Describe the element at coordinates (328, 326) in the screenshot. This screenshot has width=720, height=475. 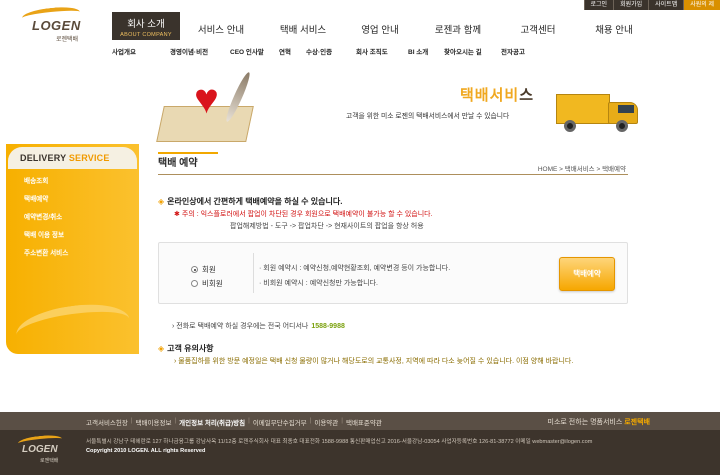
I see `phone-number: 1588-9988` at that location.